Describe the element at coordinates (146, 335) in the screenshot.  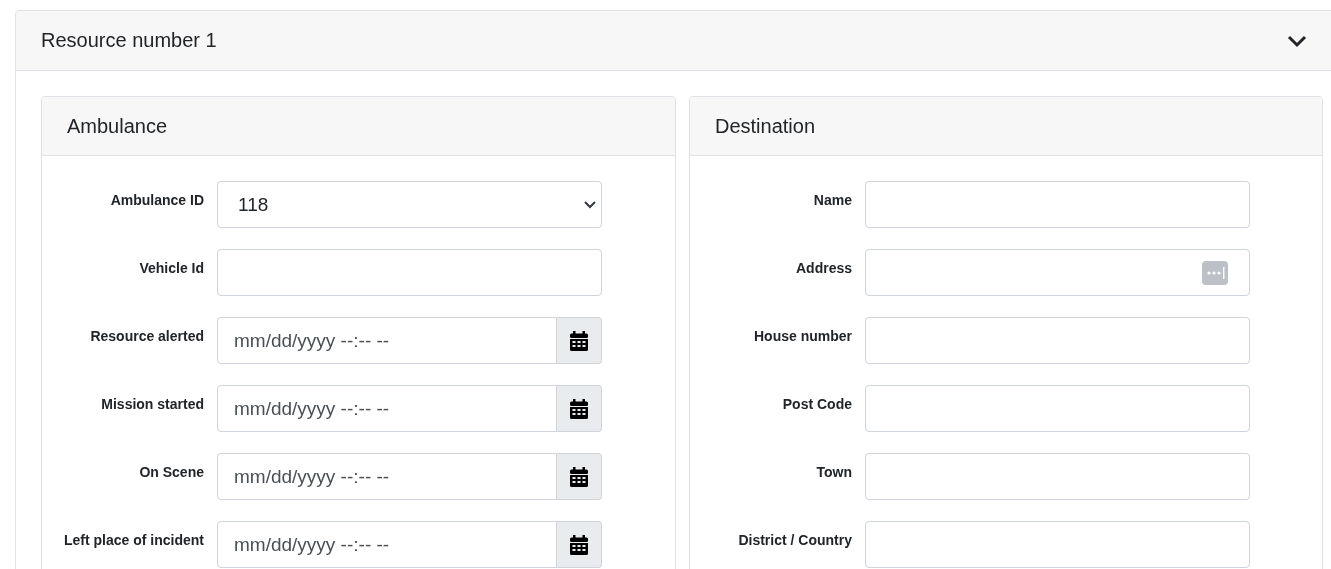
I see `field-label: Resource alerted` at that location.